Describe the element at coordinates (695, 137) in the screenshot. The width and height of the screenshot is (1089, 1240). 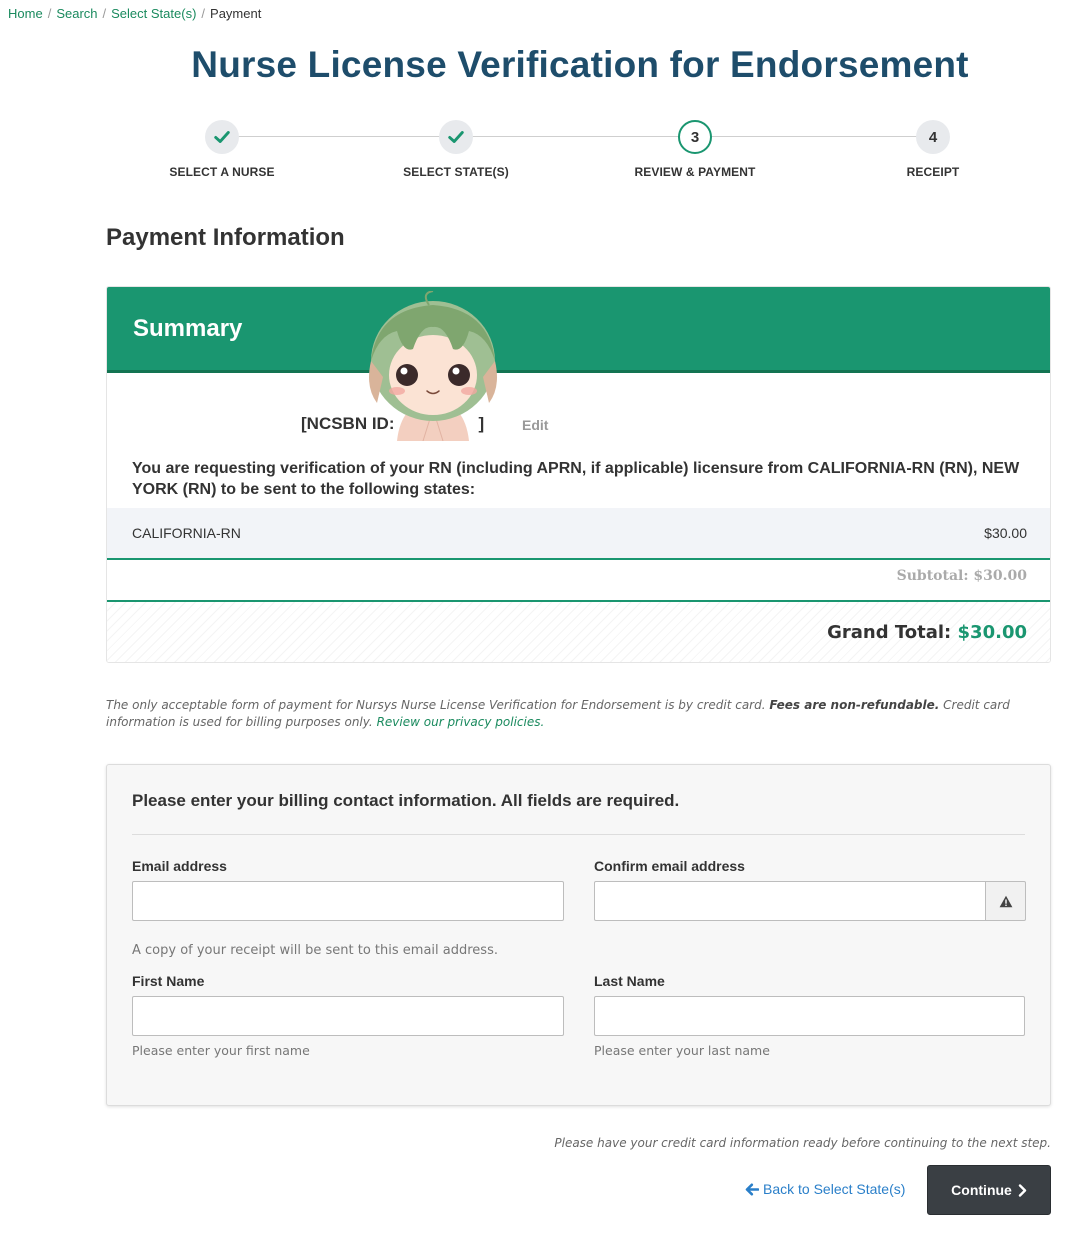
I see `step-number: 3` at that location.